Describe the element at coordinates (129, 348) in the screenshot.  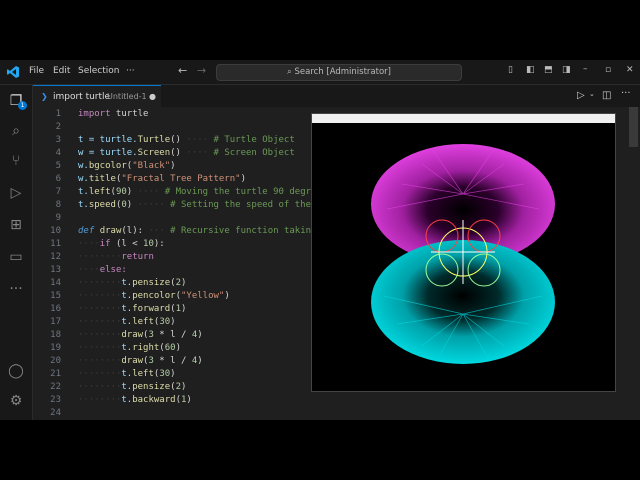
I see `code-line: ········t.right(60)` at that location.